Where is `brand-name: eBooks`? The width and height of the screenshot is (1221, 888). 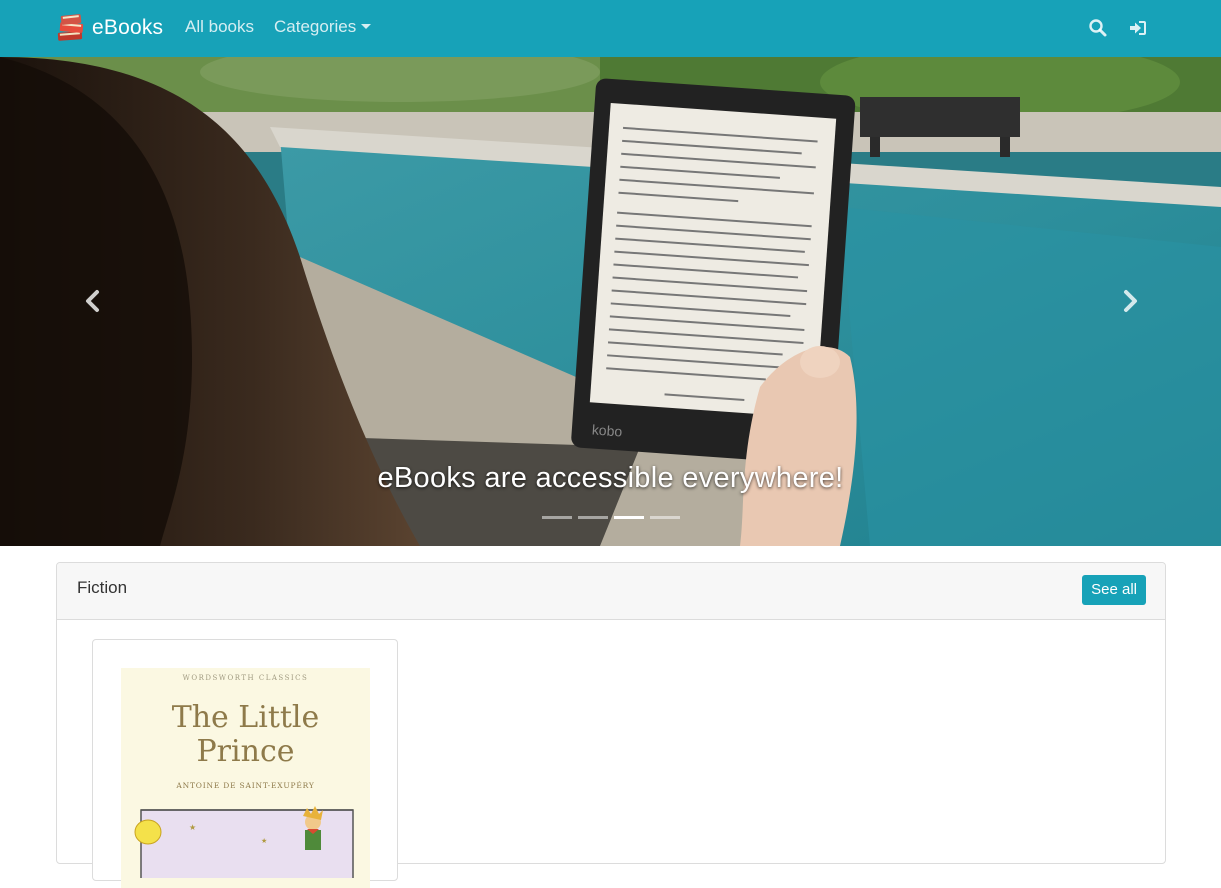
brand-name: eBooks is located at coordinates (128, 27).